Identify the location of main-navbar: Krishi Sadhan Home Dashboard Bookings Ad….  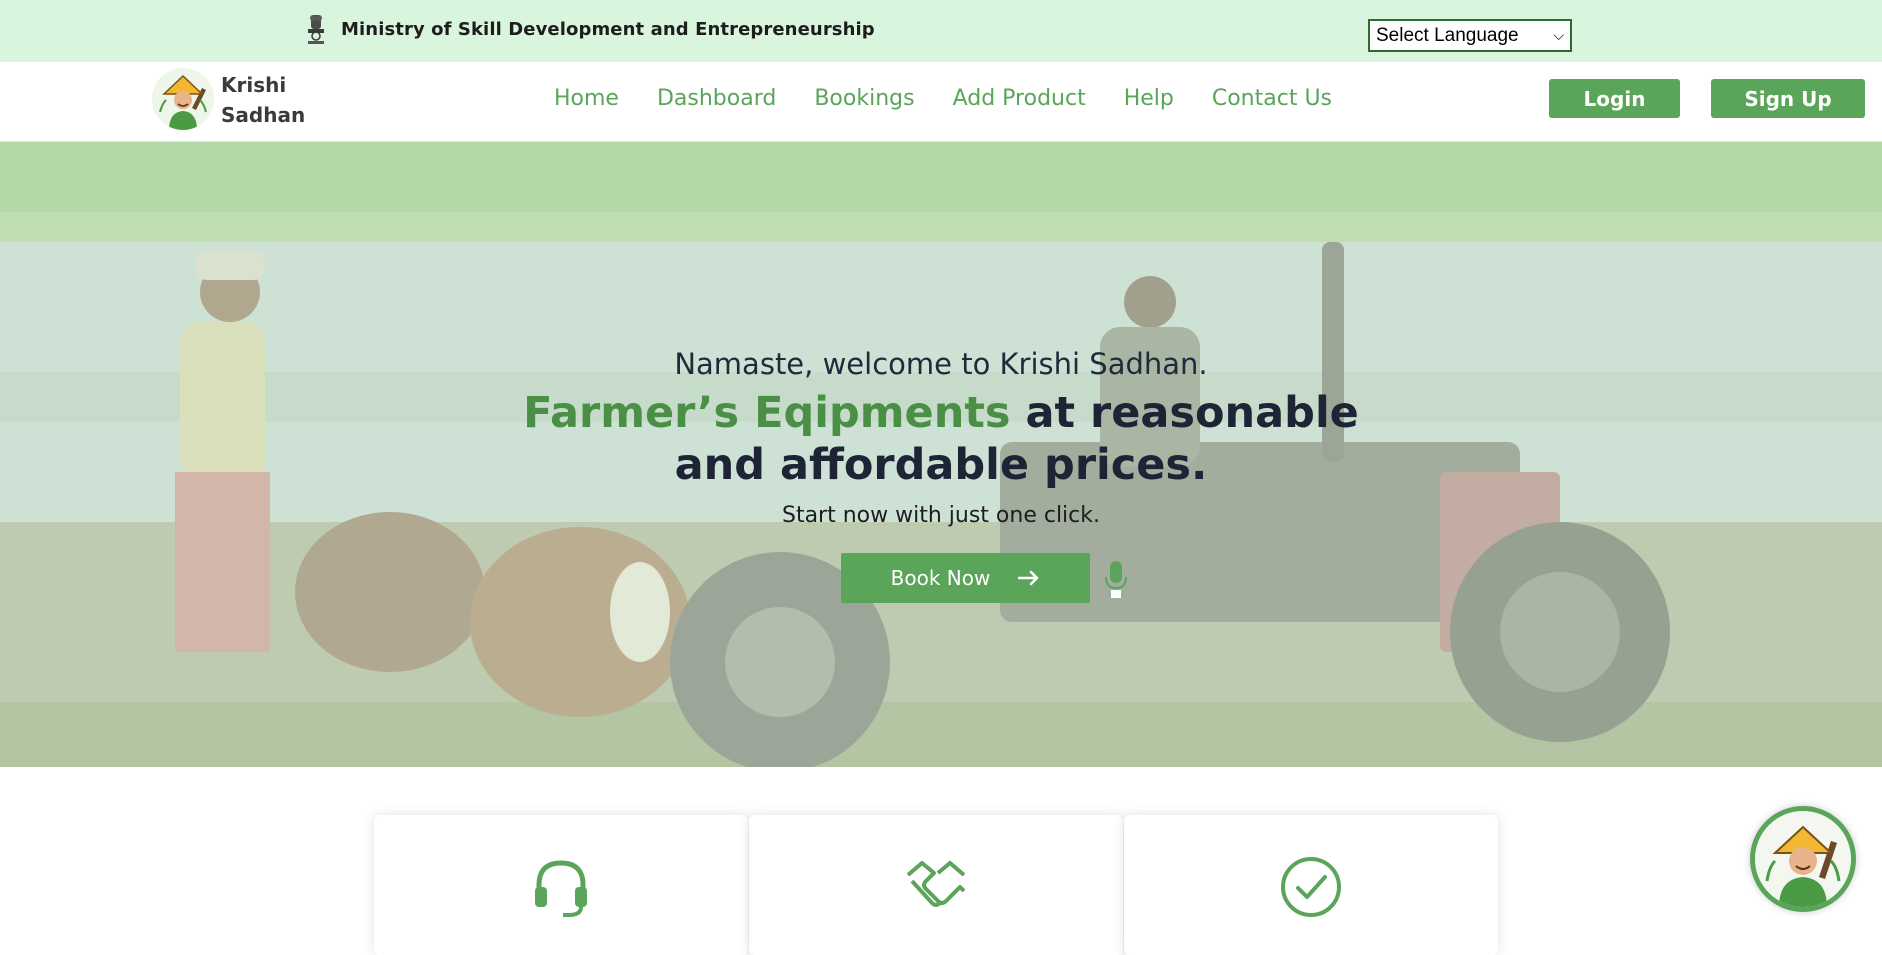
(941, 102).